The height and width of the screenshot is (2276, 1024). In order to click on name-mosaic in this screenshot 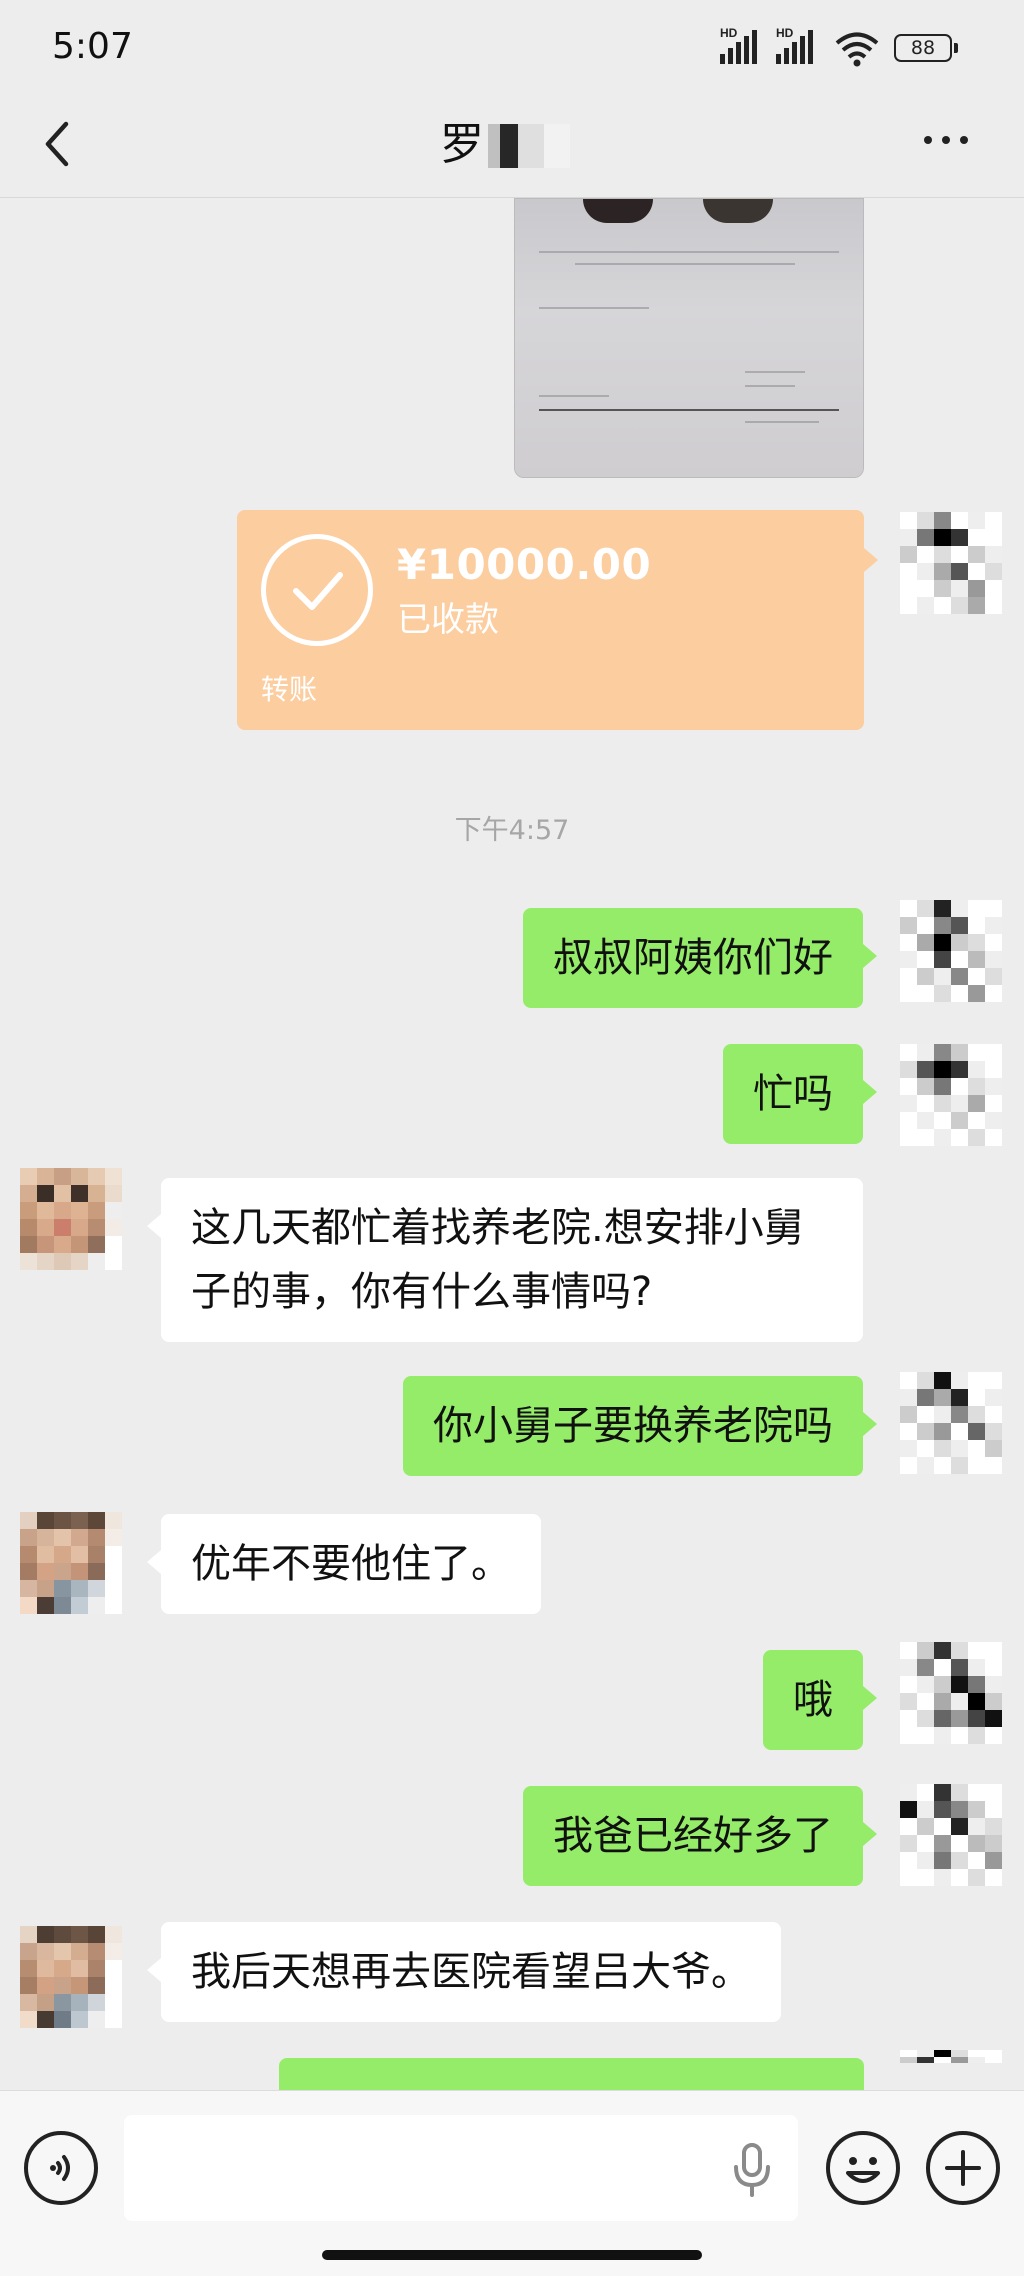, I will do `click(529, 146)`.